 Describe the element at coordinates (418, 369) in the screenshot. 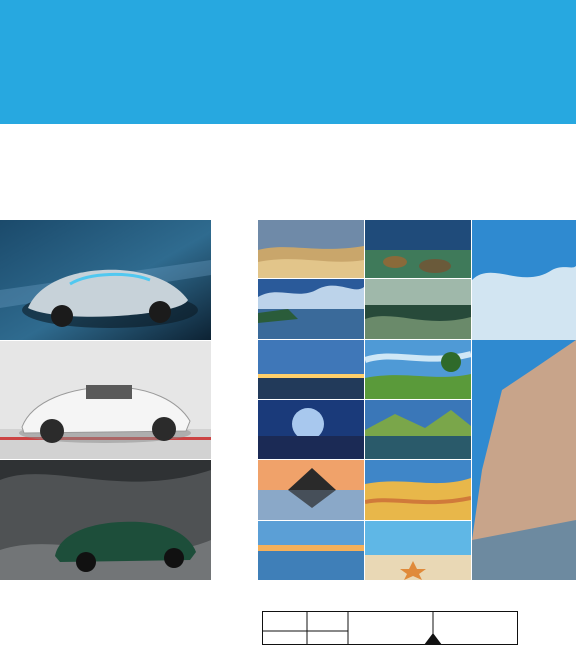

I see `green-field-tree-photo` at that location.